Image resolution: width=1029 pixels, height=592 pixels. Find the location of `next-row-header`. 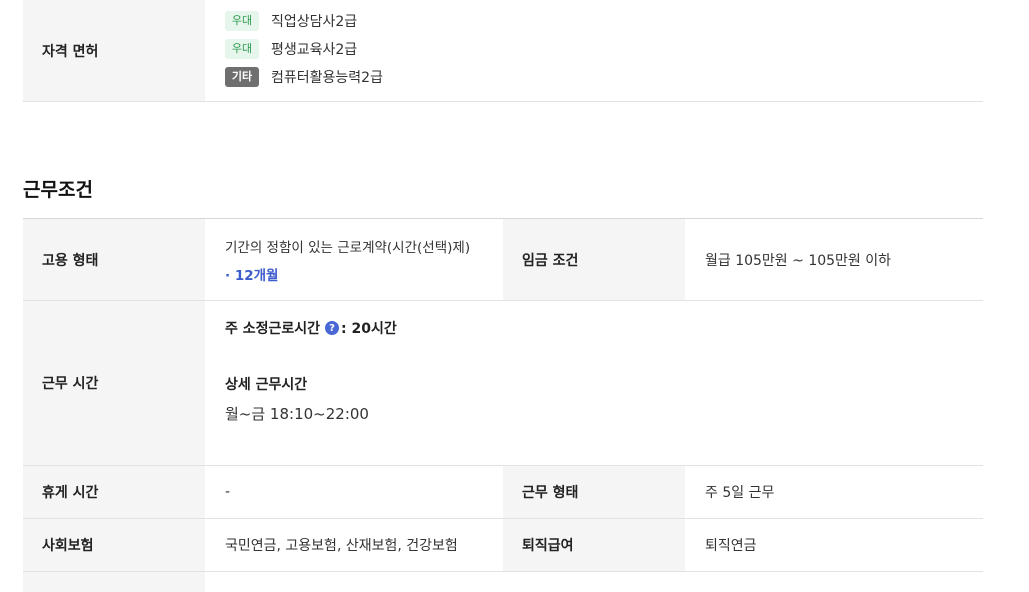

next-row-header is located at coordinates (114, 582).